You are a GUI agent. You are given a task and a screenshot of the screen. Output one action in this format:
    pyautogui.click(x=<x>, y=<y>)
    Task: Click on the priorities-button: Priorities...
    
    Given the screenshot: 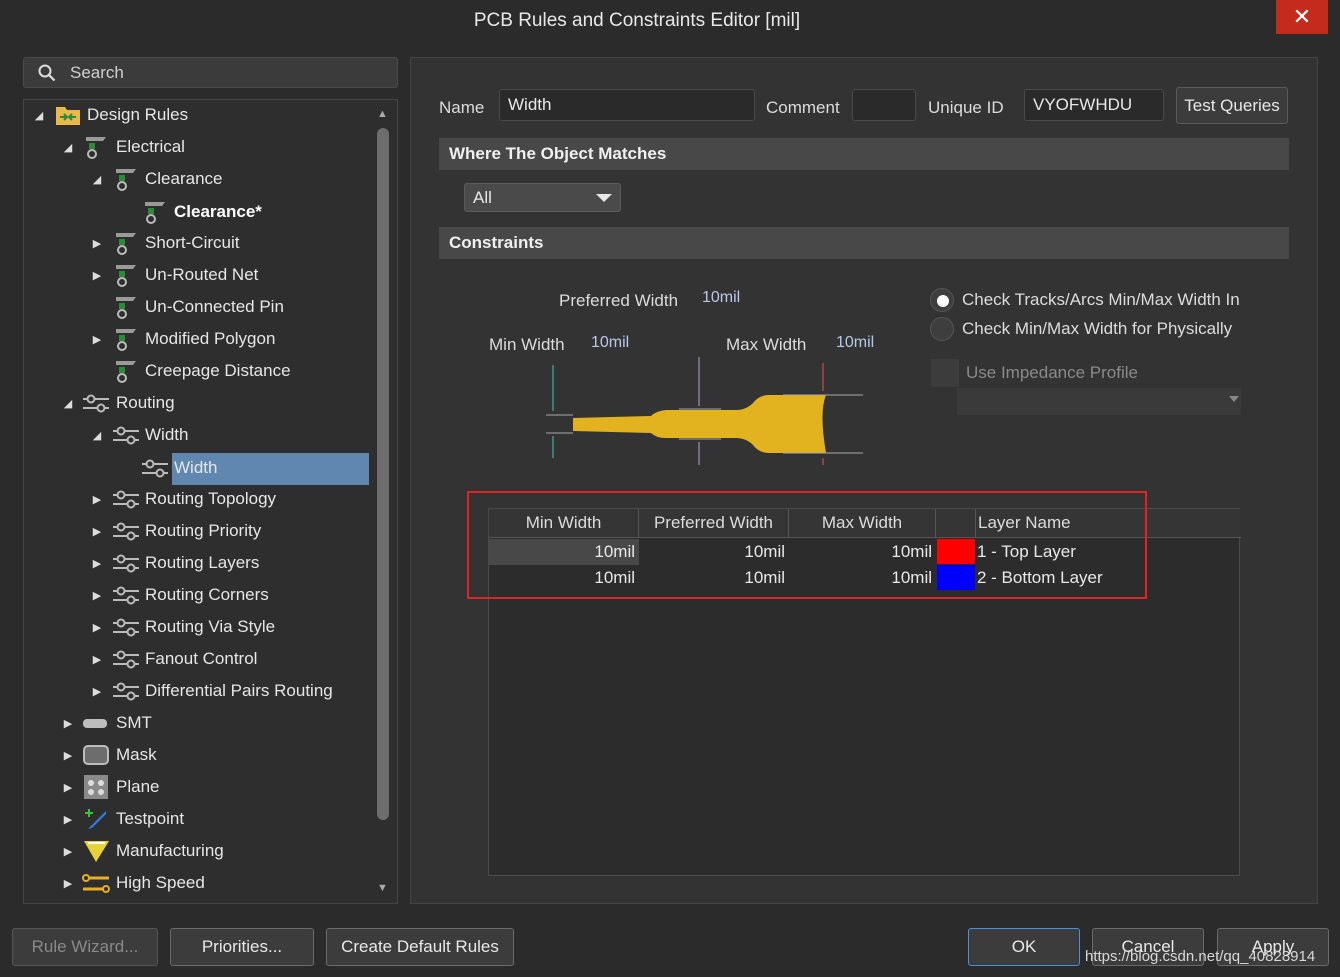 What is the action you would take?
    pyautogui.click(x=242, y=947)
    